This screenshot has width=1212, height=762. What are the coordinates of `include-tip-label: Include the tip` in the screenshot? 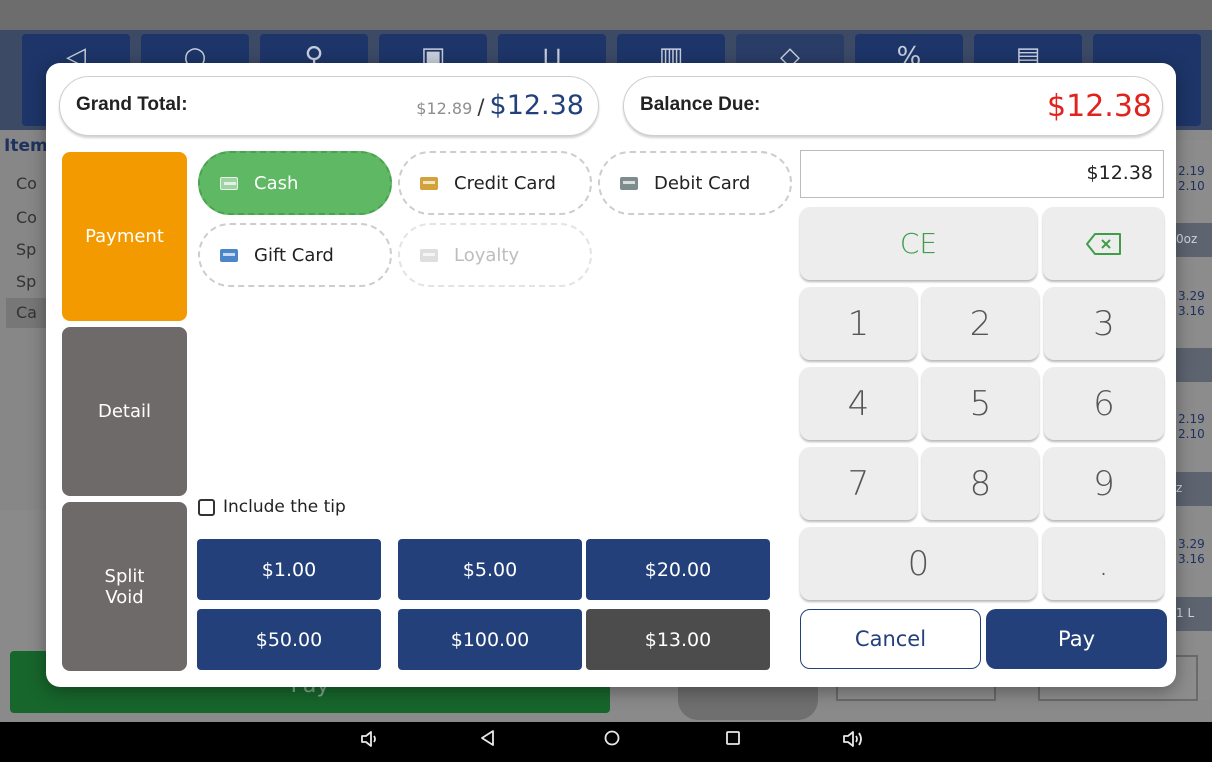 It's located at (284, 507).